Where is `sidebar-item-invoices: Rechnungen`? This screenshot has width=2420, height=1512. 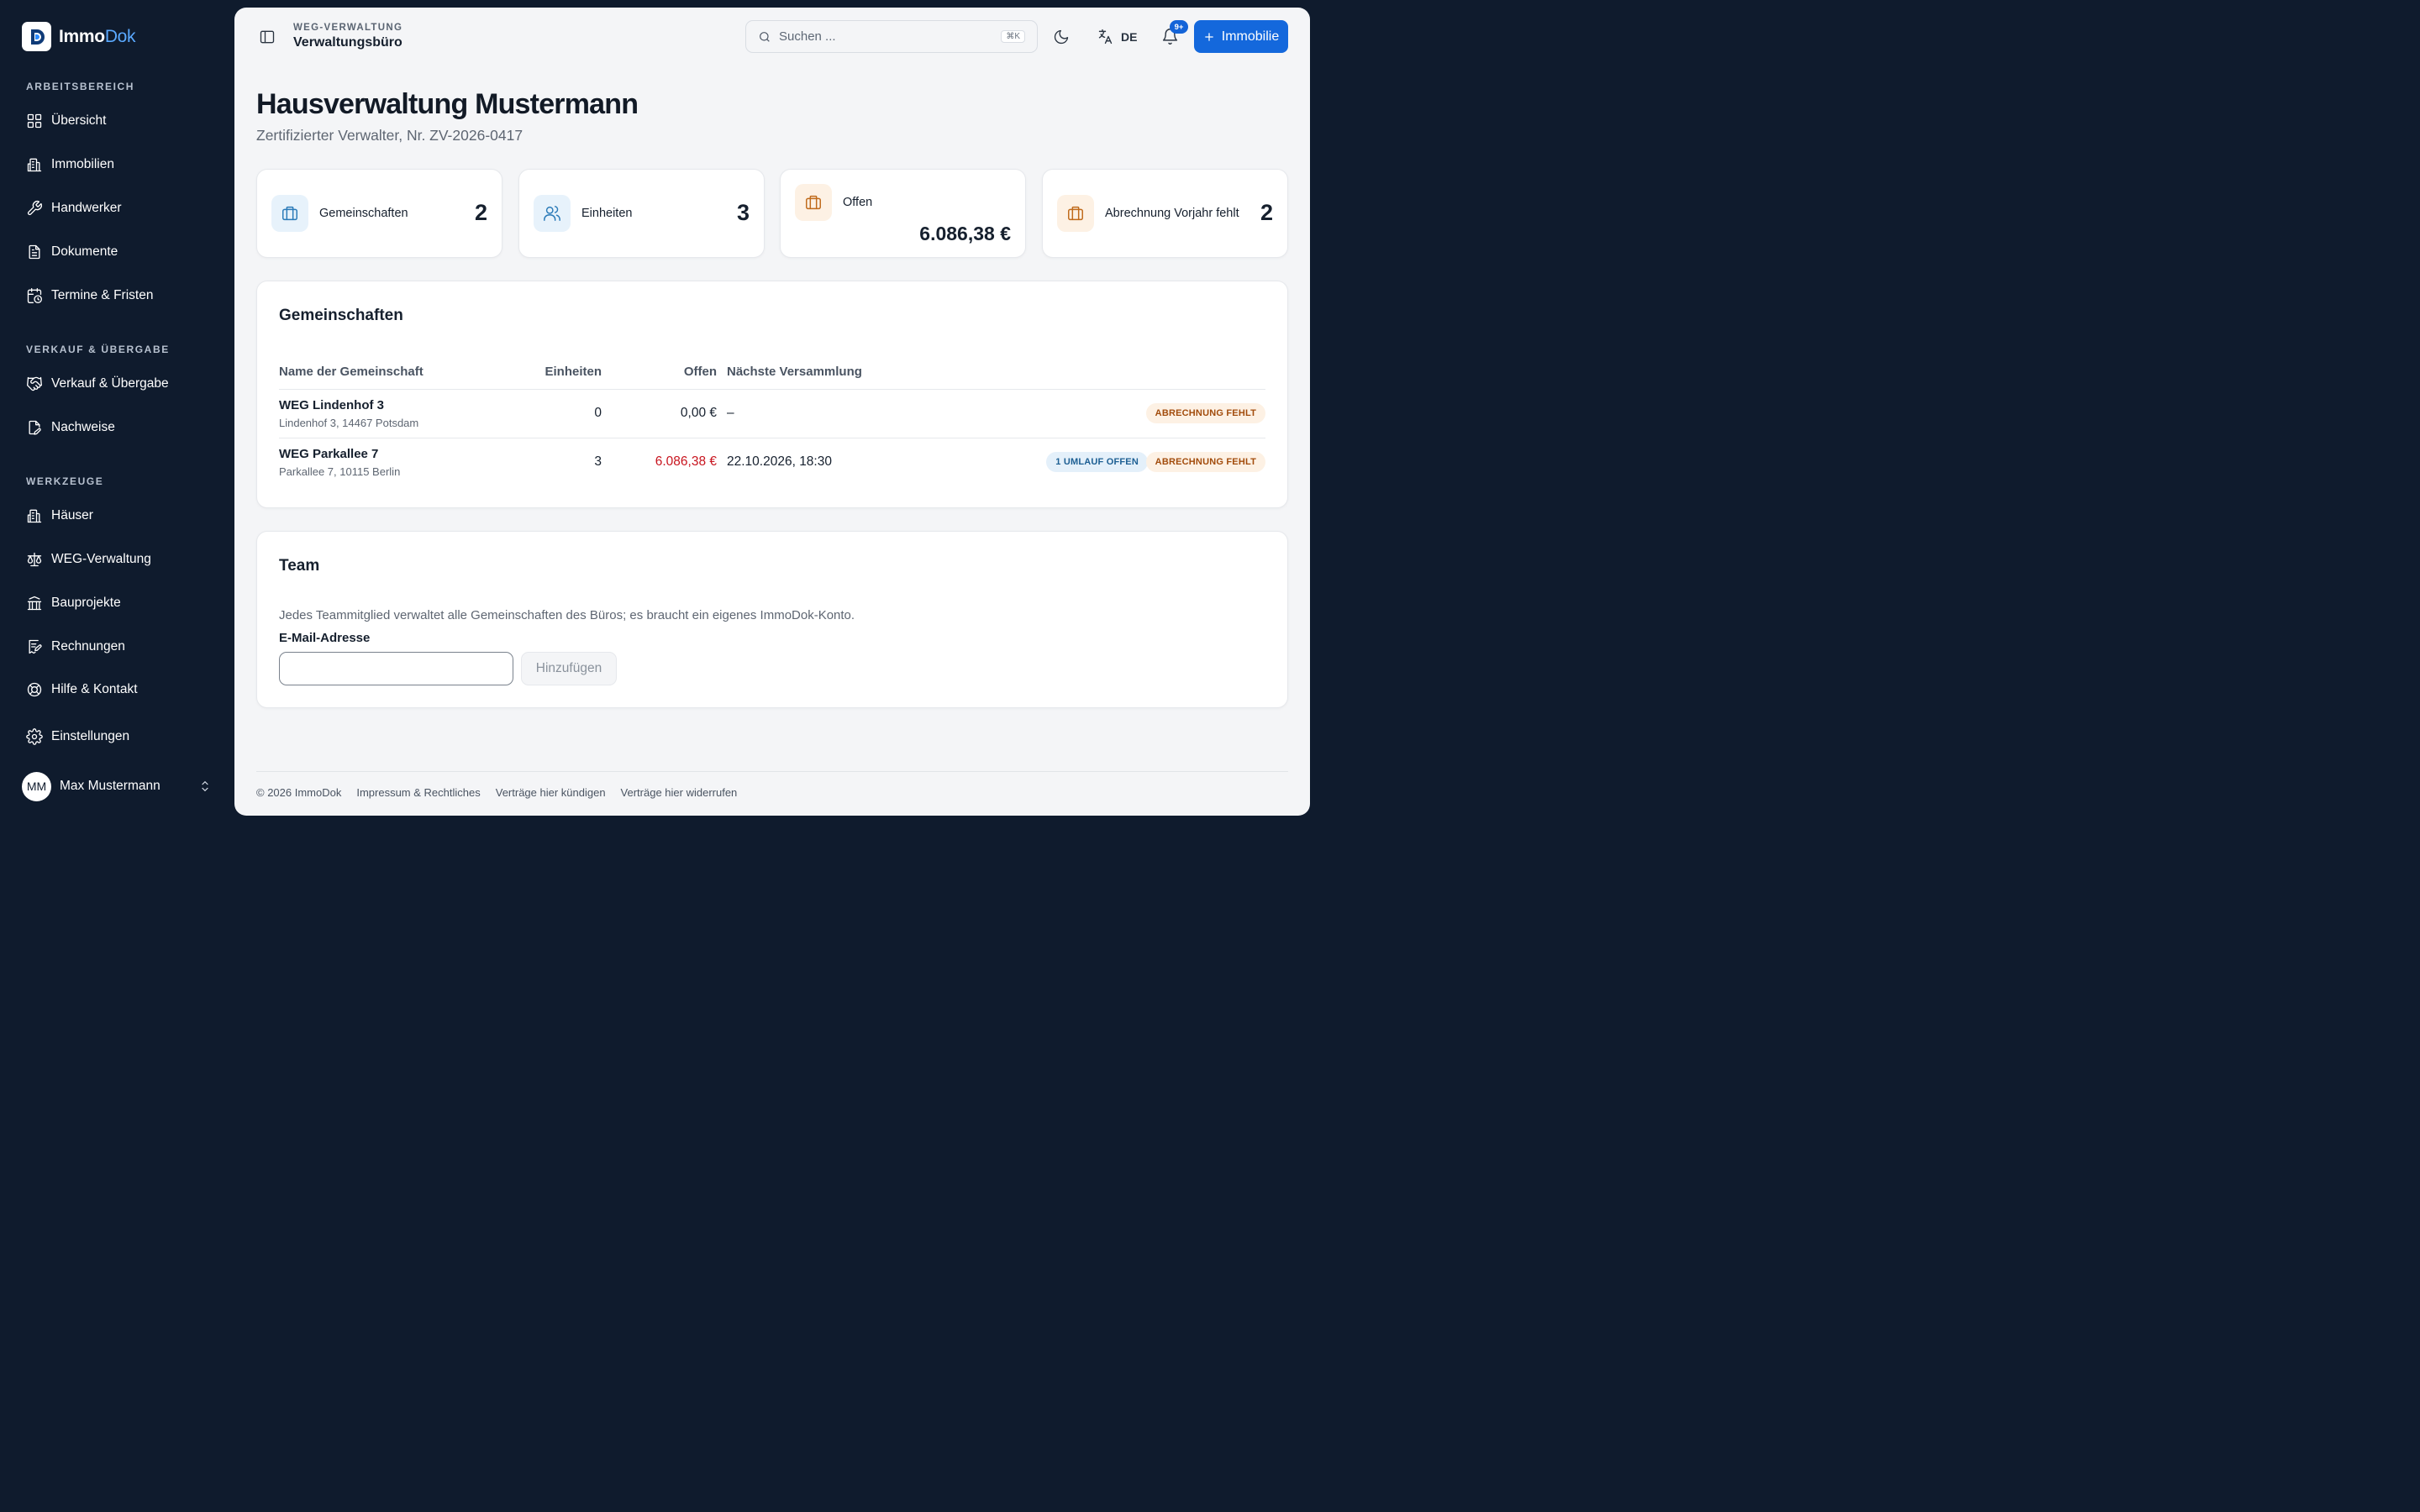 sidebar-item-invoices: Rechnungen is located at coordinates (75, 647).